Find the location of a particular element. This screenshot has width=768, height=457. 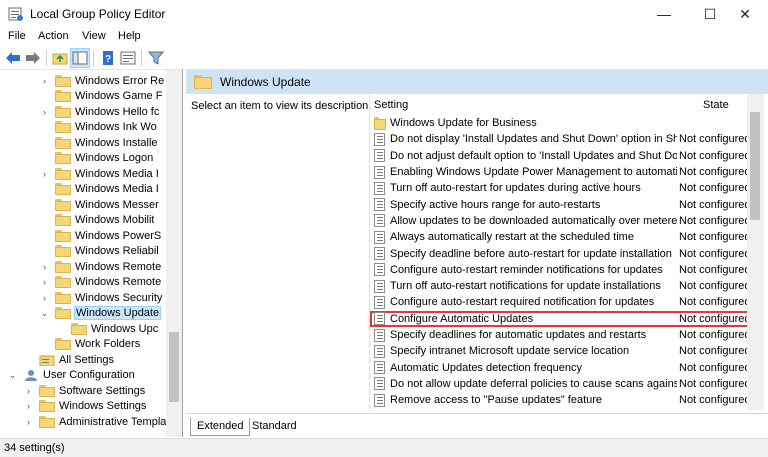

menu-help: Help is located at coordinates (129, 36).